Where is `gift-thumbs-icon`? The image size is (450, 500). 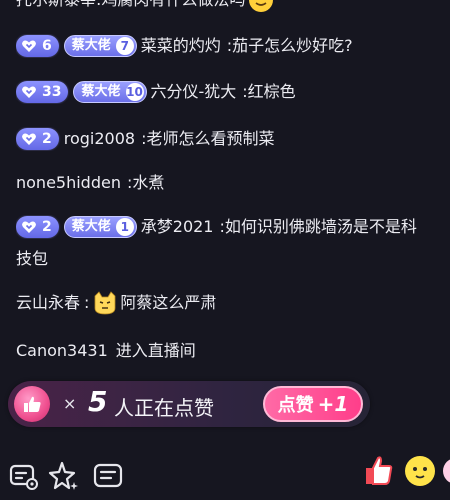 gift-thumbs-icon is located at coordinates (379, 470).